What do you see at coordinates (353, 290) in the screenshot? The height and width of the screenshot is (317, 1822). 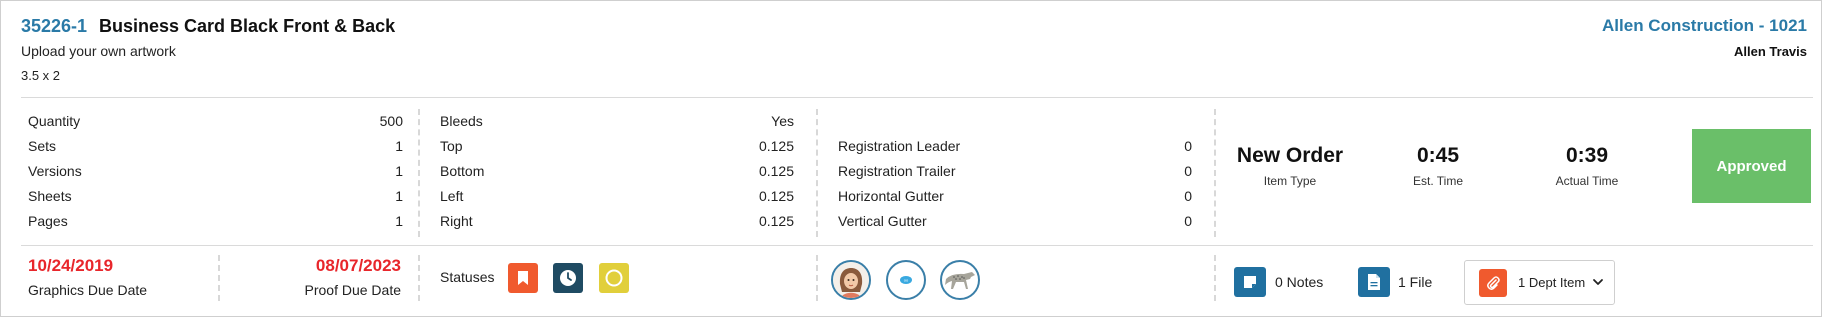 I see `proof-due-label: Proof Due Date` at bounding box center [353, 290].